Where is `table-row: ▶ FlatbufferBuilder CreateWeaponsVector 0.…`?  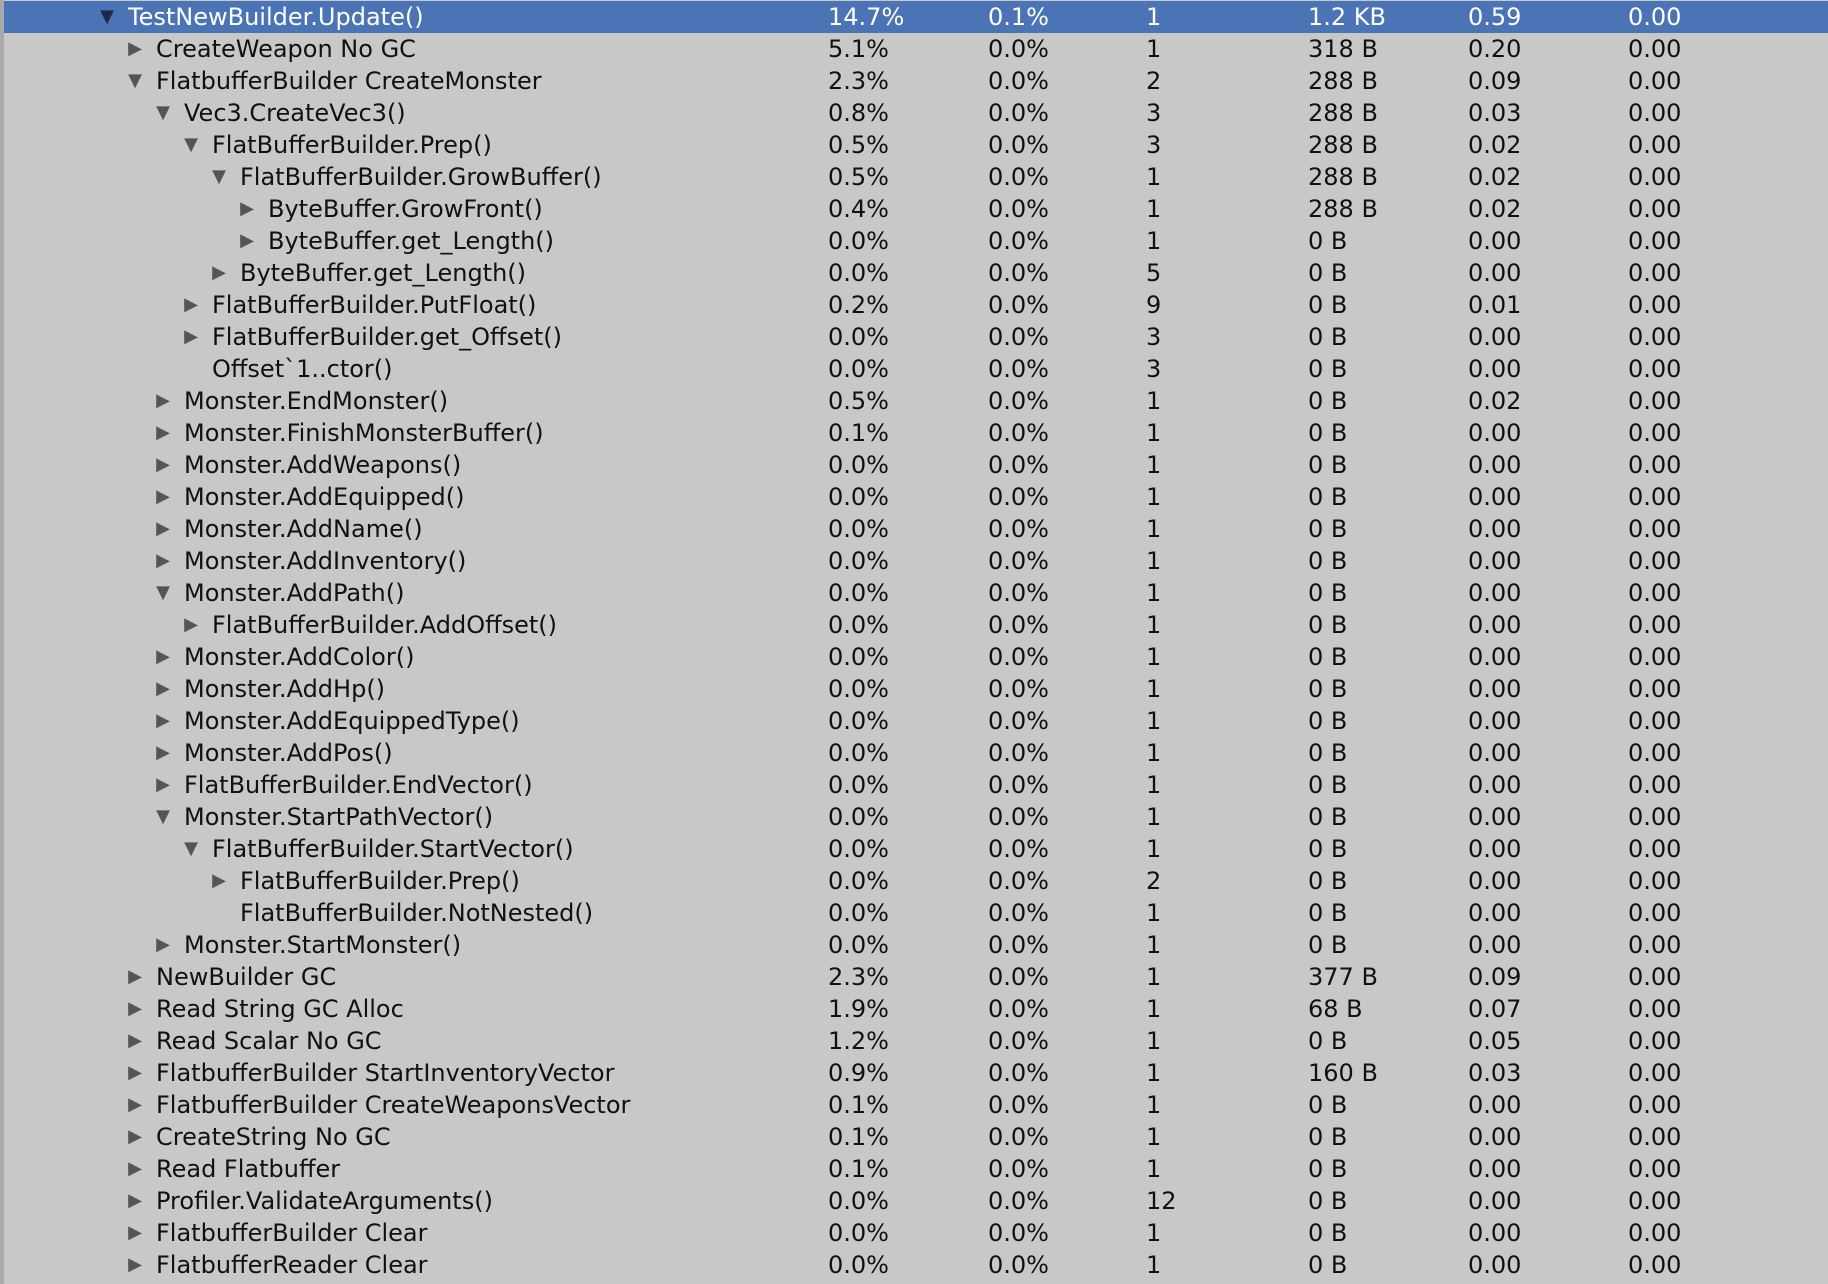
table-row: ▶ FlatbufferBuilder CreateWeaponsVector 0.… is located at coordinates (916, 1105).